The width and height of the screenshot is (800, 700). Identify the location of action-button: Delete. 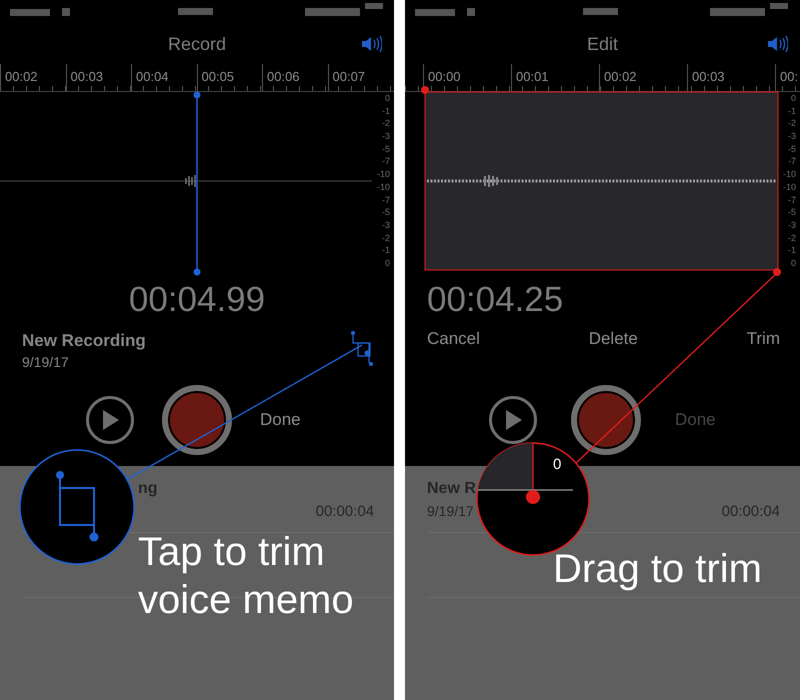
(613, 339).